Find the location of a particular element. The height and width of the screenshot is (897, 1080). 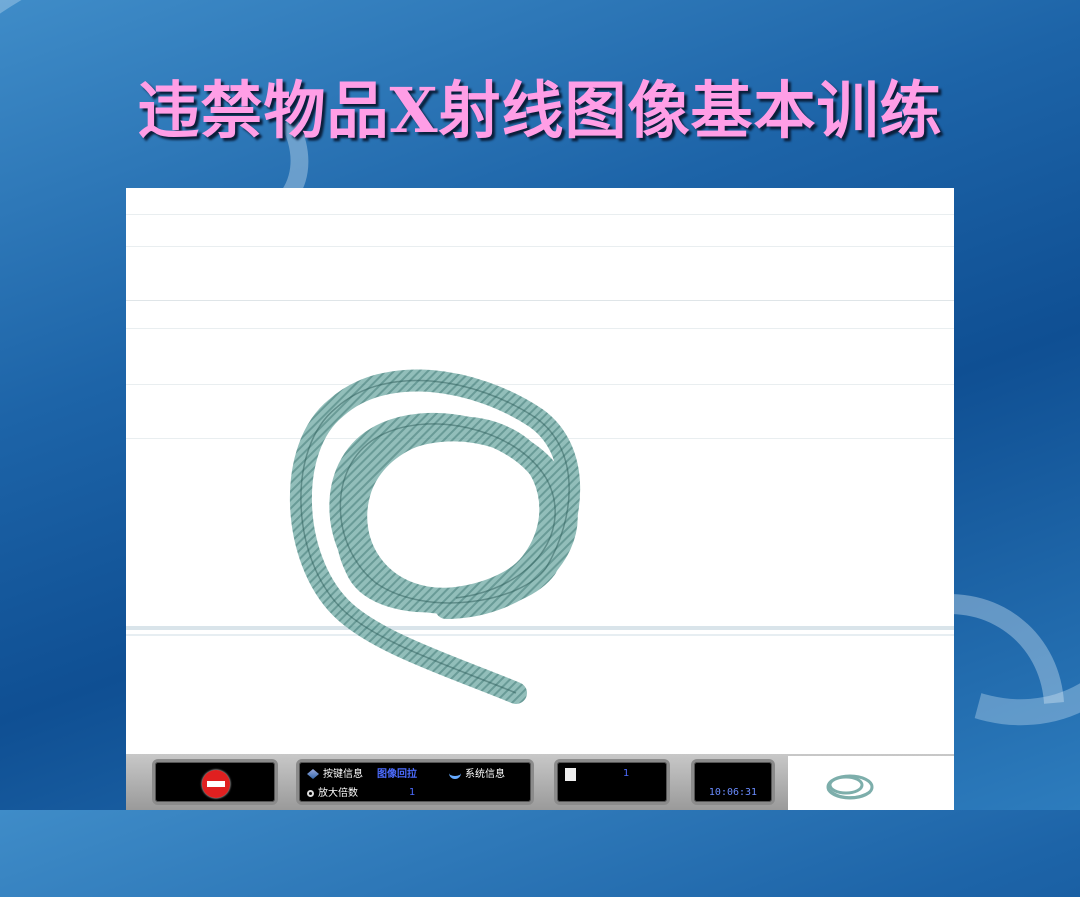

hose-xray-object is located at coordinates (435, 536).